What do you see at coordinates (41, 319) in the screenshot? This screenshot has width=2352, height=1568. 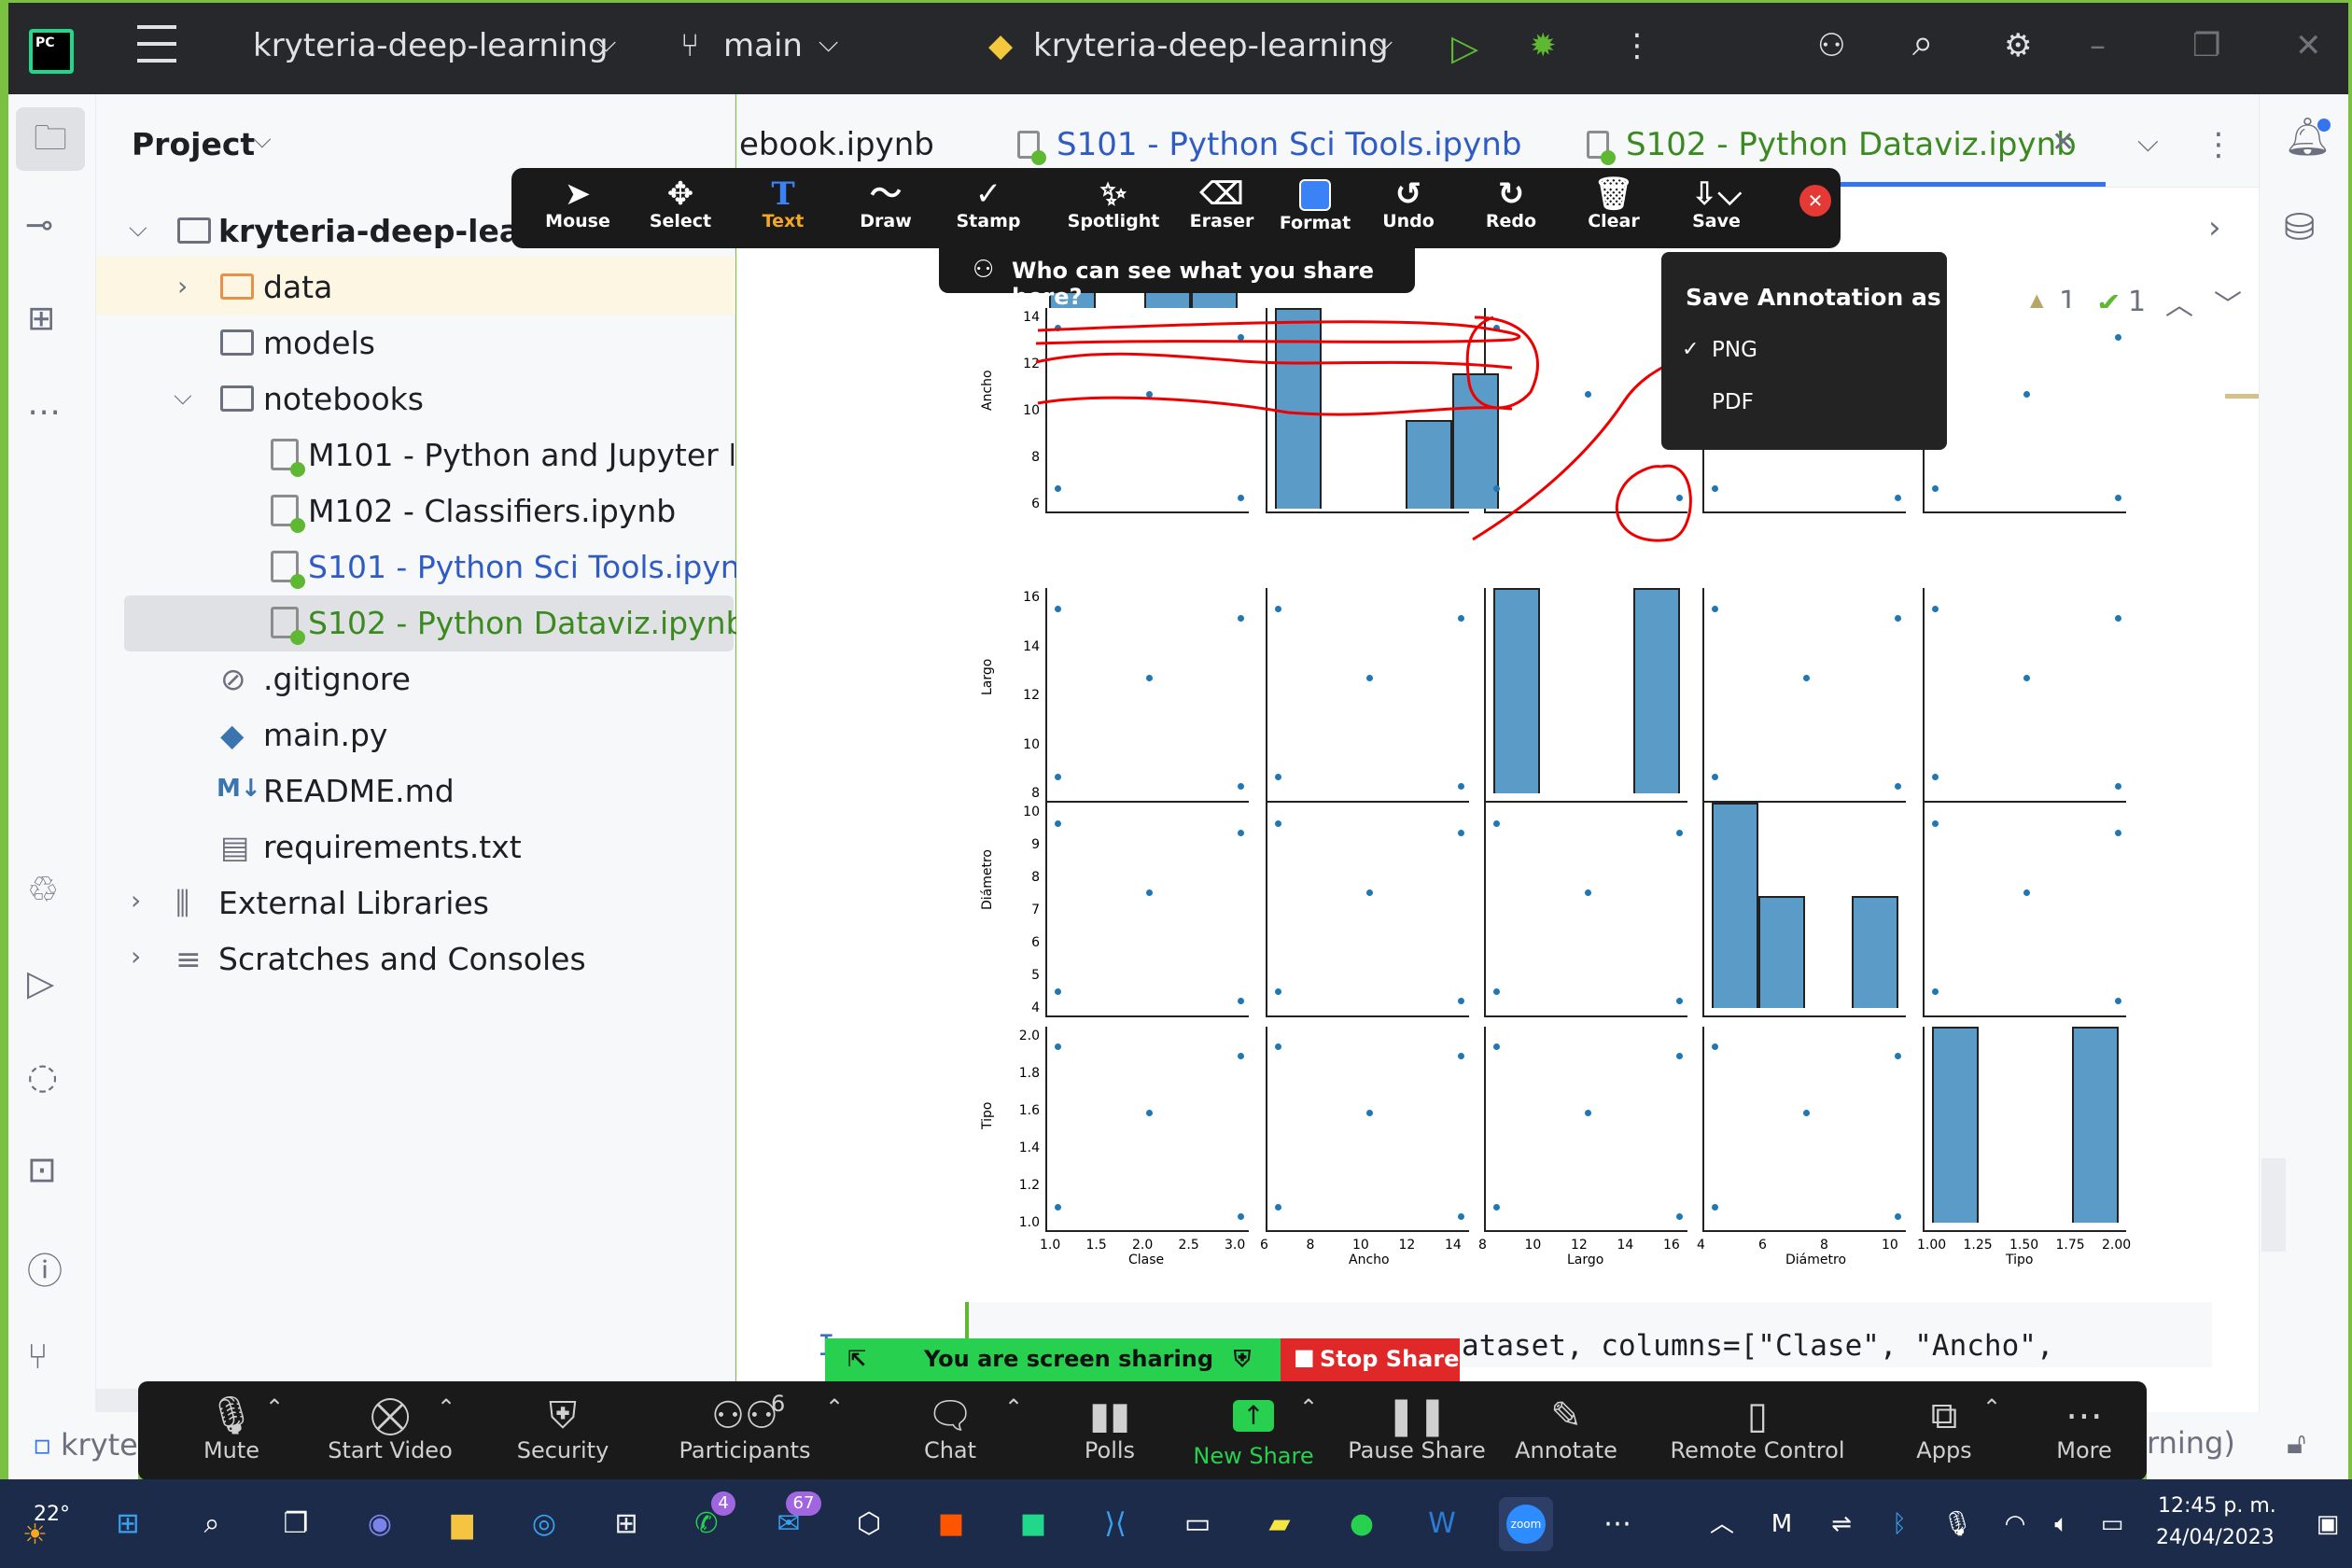 I see `structure-tool-icon: ⊞` at bounding box center [41, 319].